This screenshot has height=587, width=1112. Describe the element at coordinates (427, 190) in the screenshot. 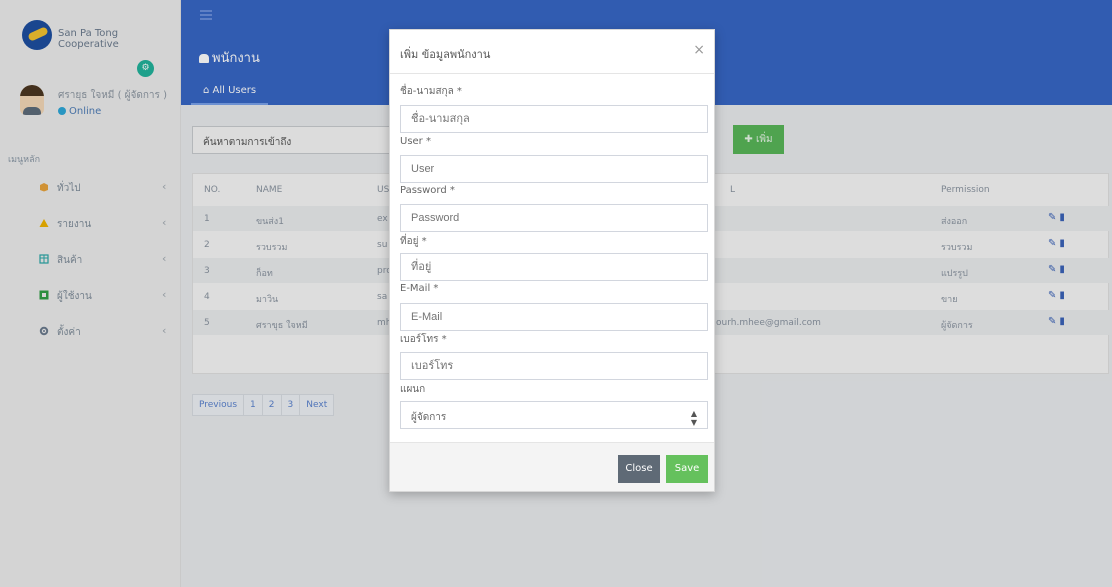

I see `password-label: Password *` at that location.